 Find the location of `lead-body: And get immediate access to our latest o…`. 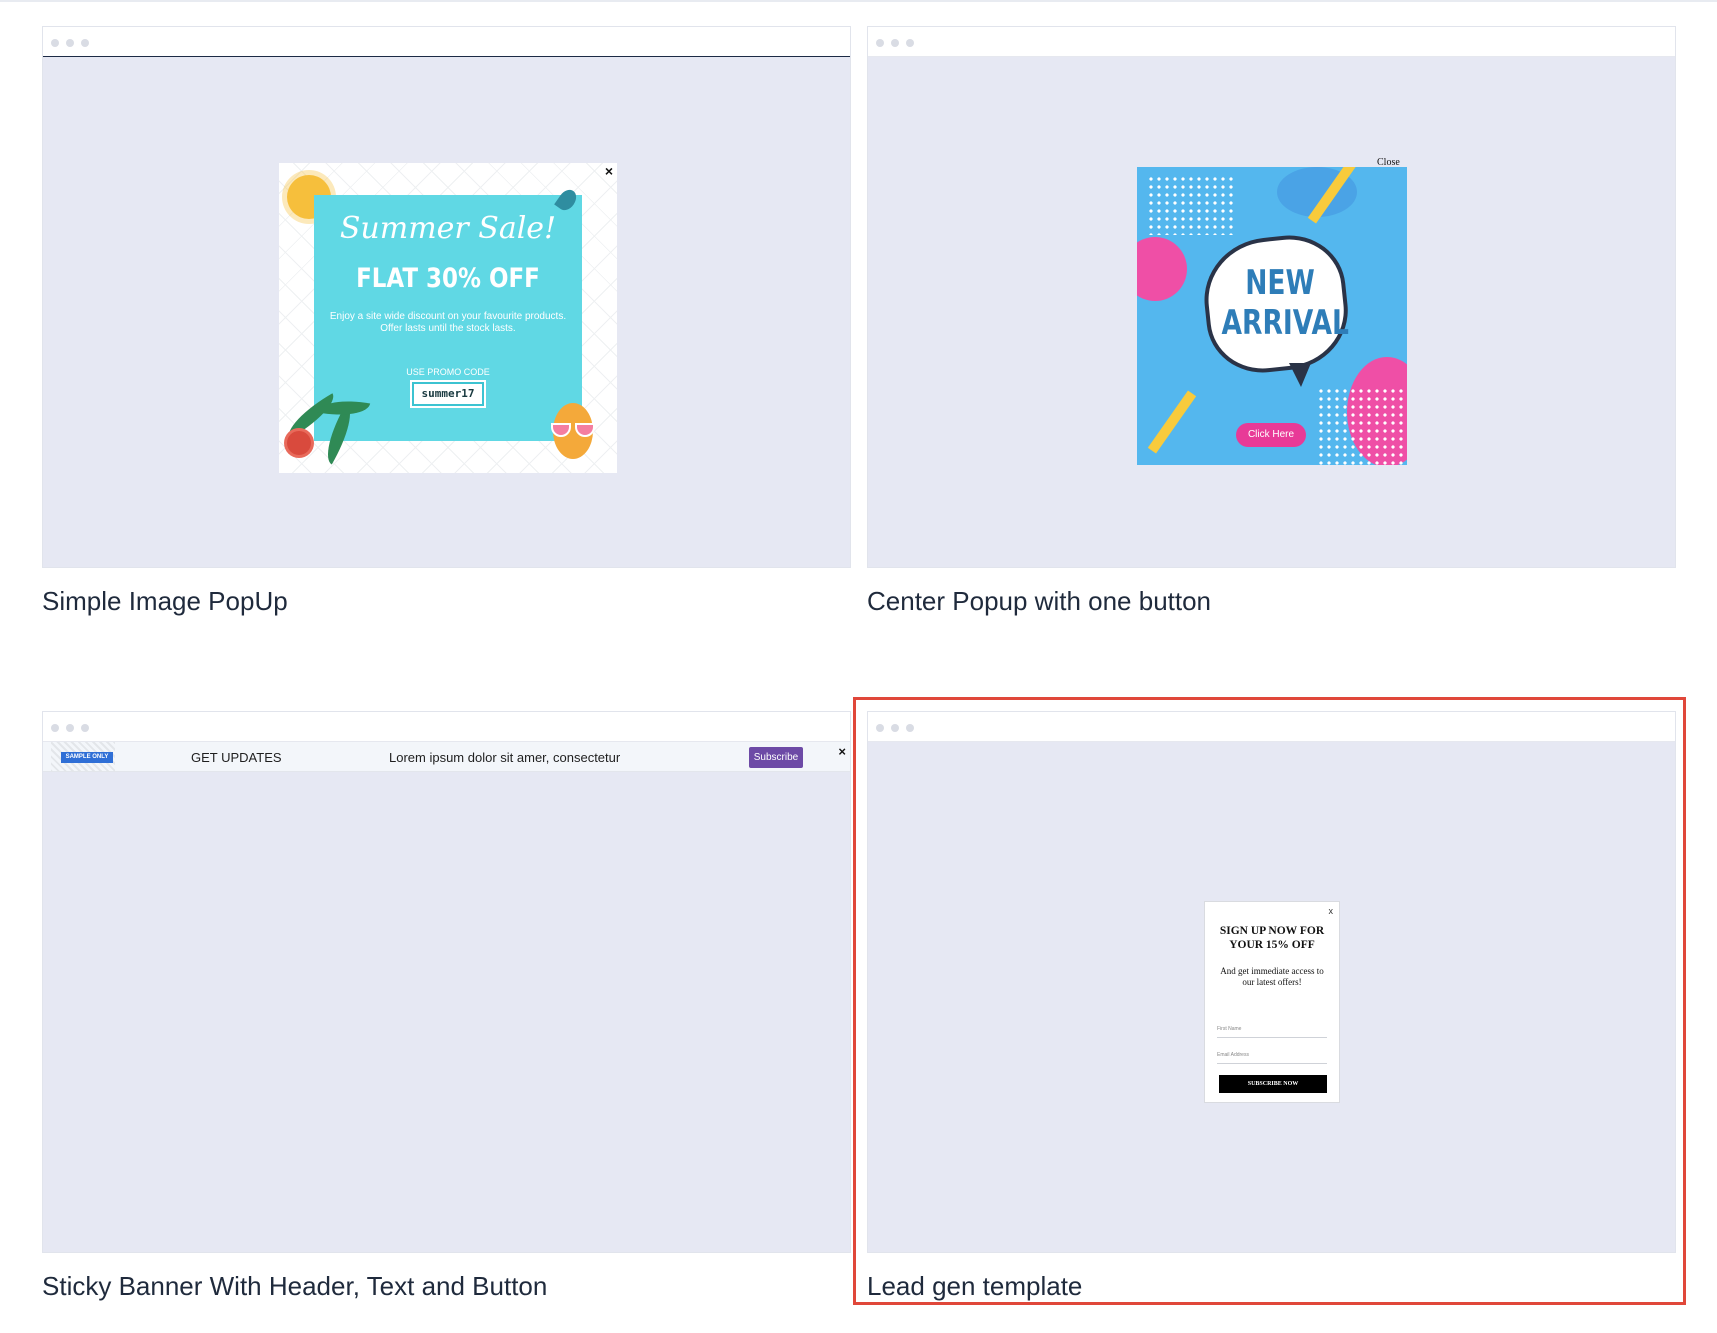

lead-body: And get immediate access to our latest o… is located at coordinates (1272, 976).